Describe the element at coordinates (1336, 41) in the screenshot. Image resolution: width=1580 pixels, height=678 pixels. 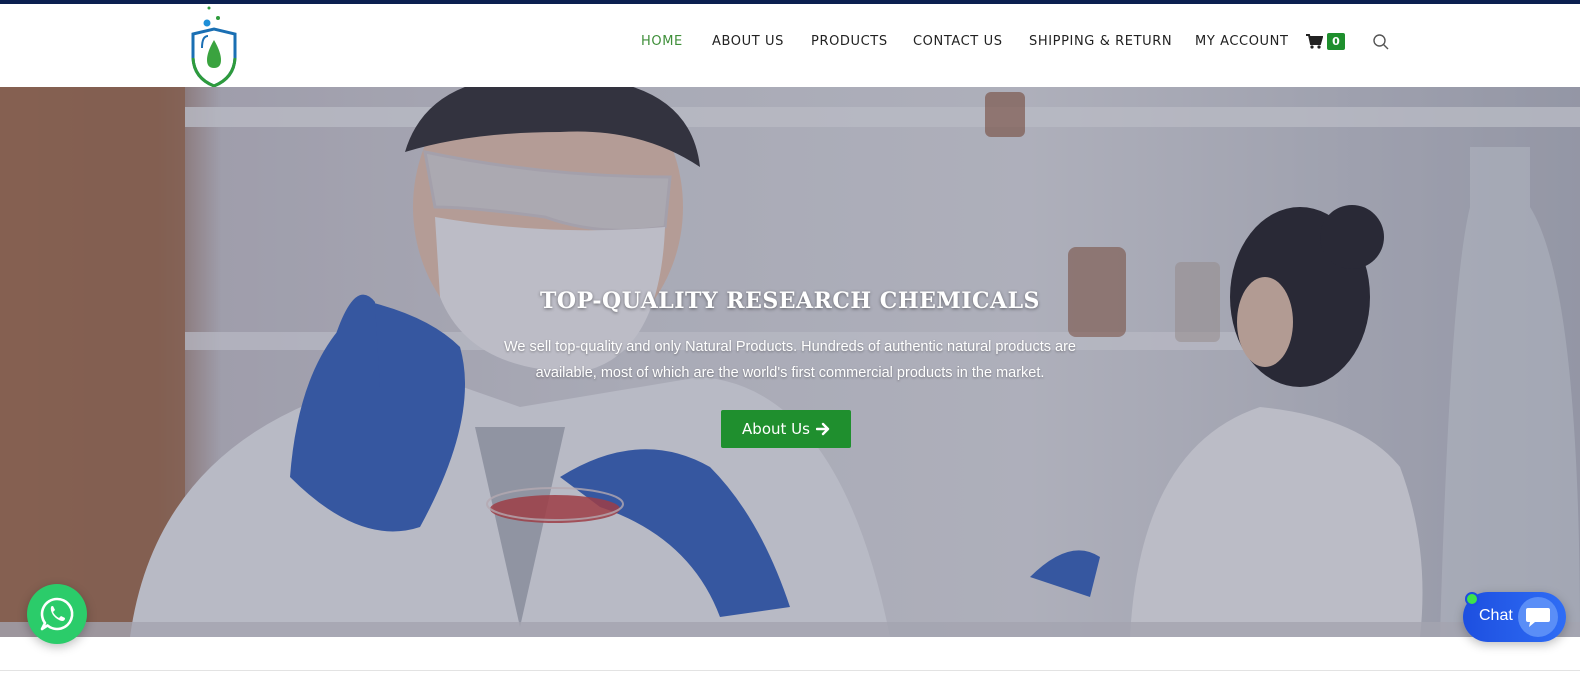
I see `cart-count-badge: 0` at that location.